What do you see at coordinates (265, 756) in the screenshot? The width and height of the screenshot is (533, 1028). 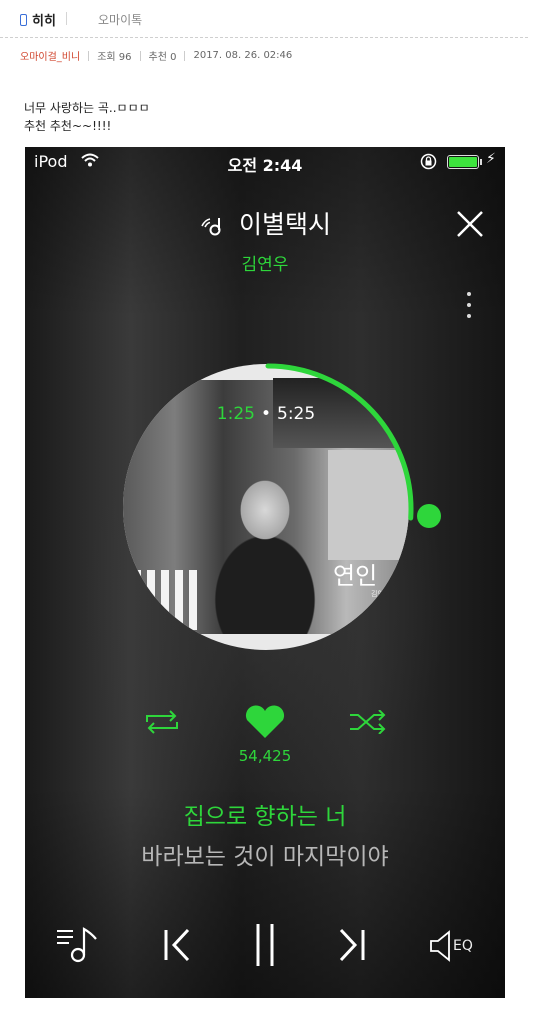 I see `like-count: 54,425` at bounding box center [265, 756].